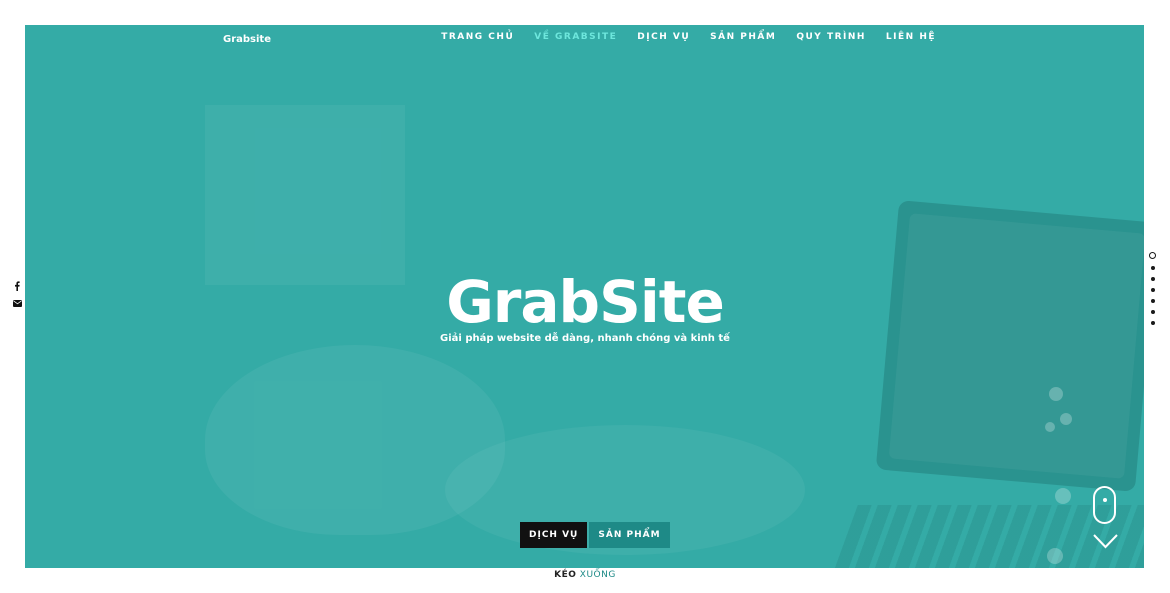 The image size is (1170, 593). What do you see at coordinates (1105, 500) in the screenshot?
I see `mouse-wheel` at bounding box center [1105, 500].